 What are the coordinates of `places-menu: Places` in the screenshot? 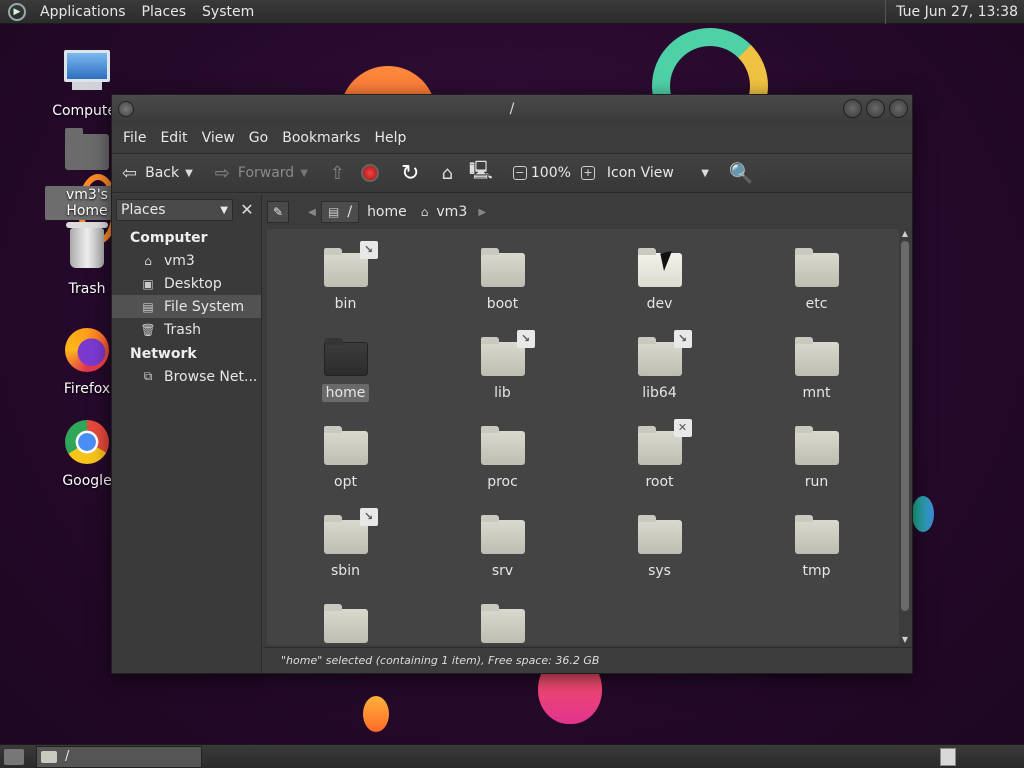 It's located at (164, 12).